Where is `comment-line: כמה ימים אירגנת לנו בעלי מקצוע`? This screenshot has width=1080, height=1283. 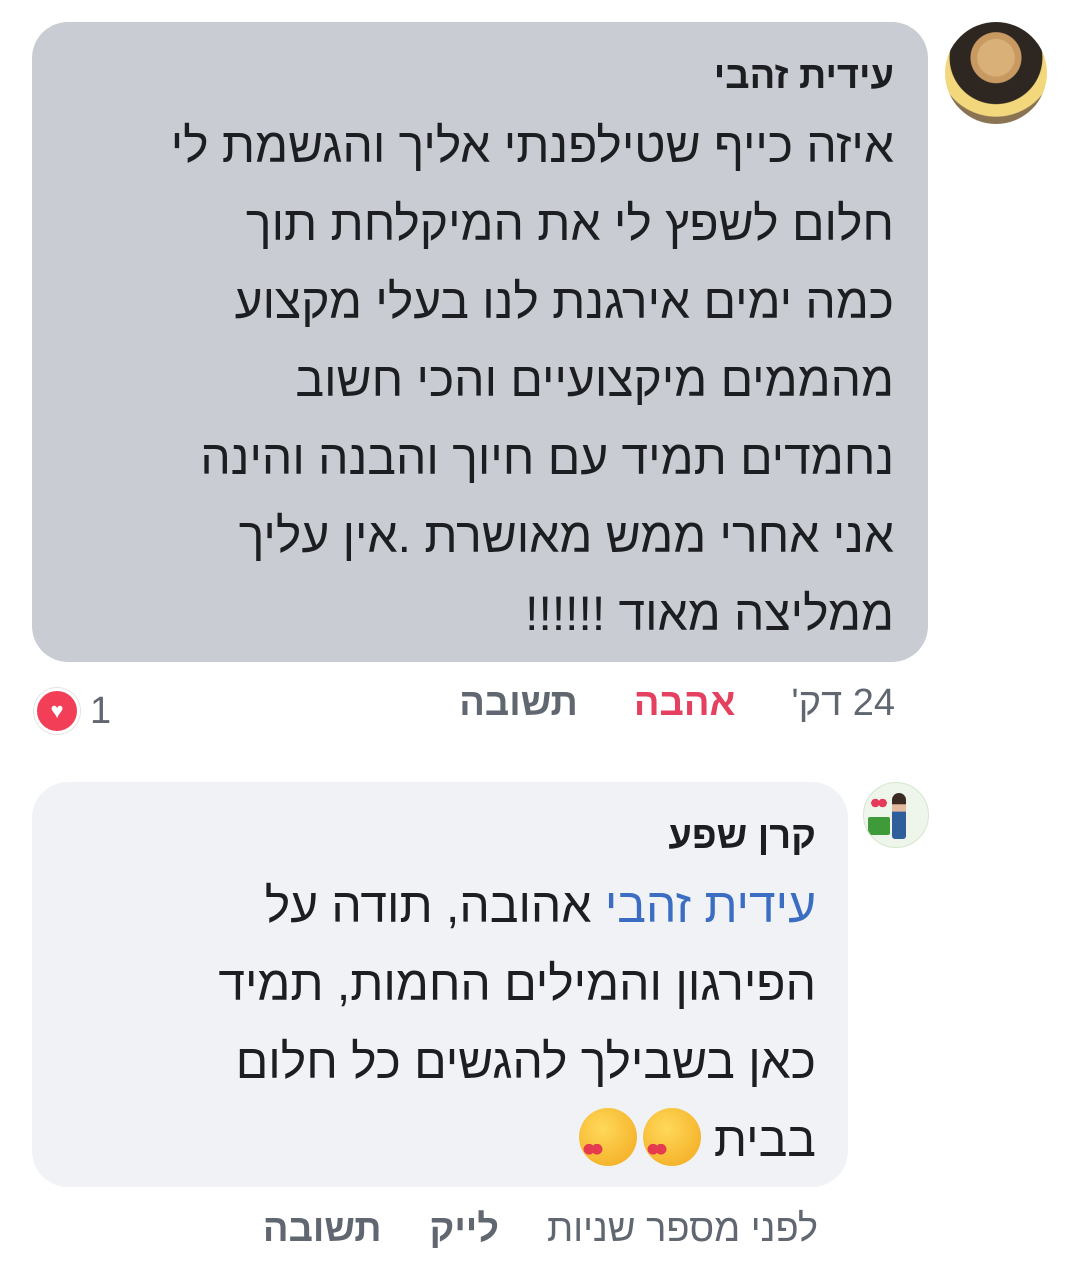 comment-line: כמה ימים אירגנת לנו בעלי מקצוע is located at coordinates (564, 302).